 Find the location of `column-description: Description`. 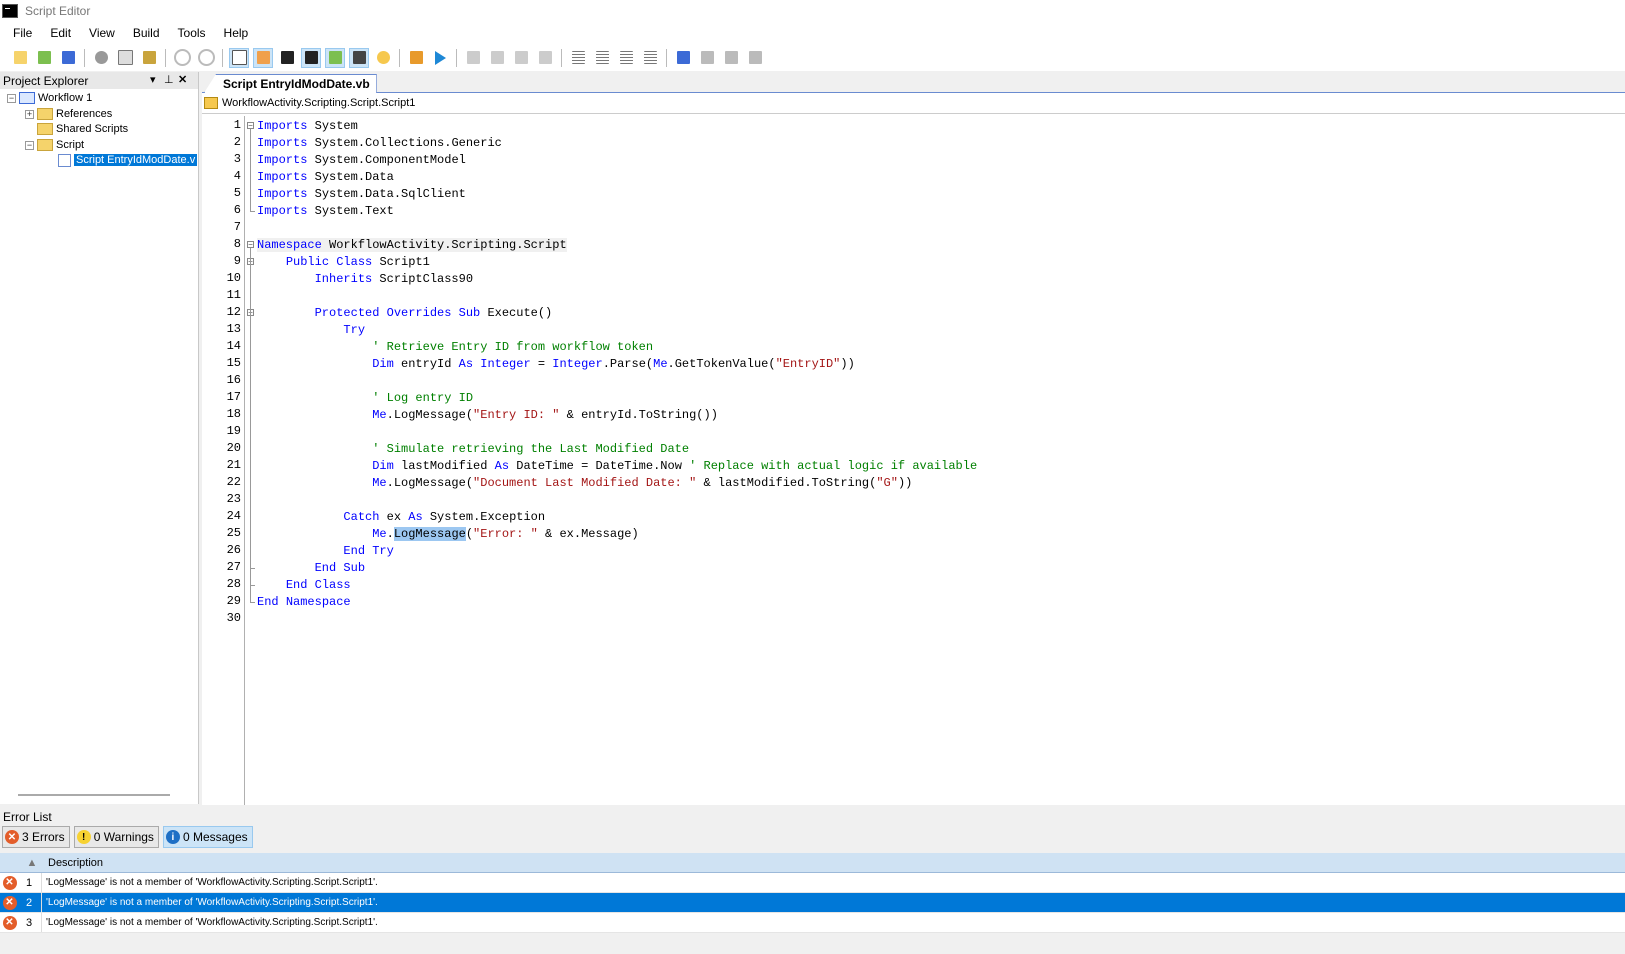

column-description: Description is located at coordinates (72, 863).